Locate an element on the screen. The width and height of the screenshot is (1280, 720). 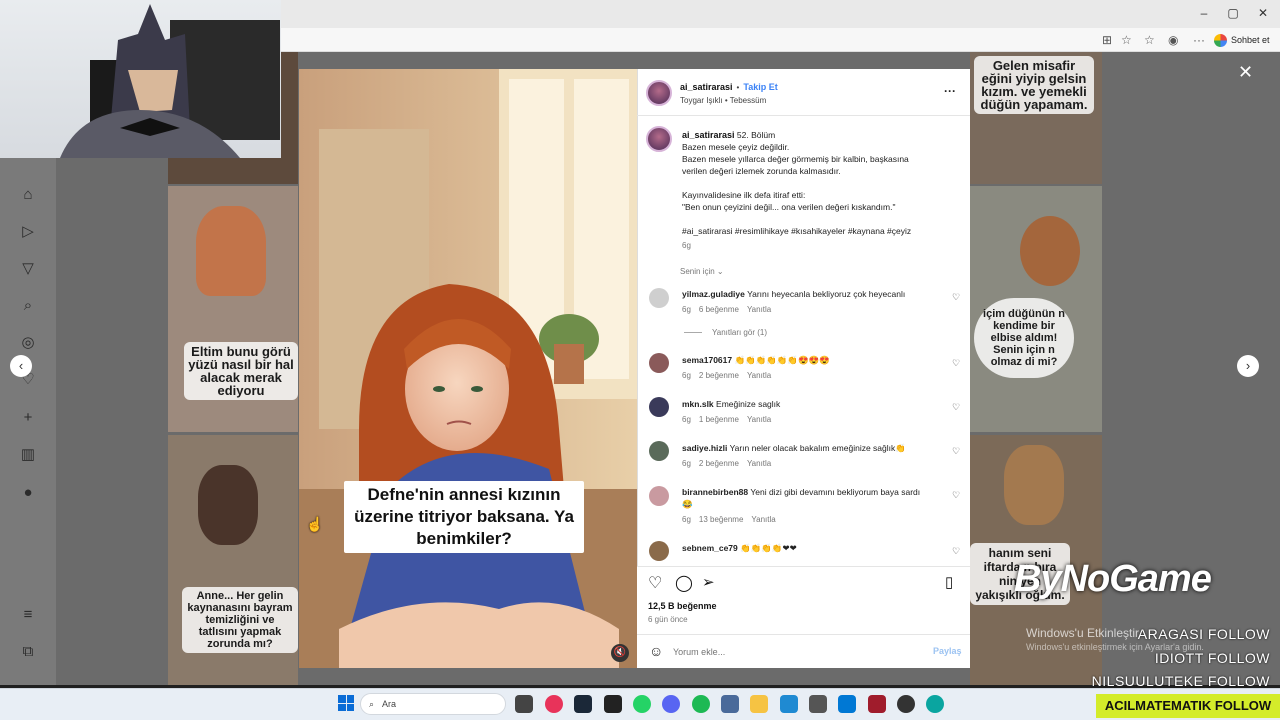
vscode-icon is located at coordinates (789, 704).